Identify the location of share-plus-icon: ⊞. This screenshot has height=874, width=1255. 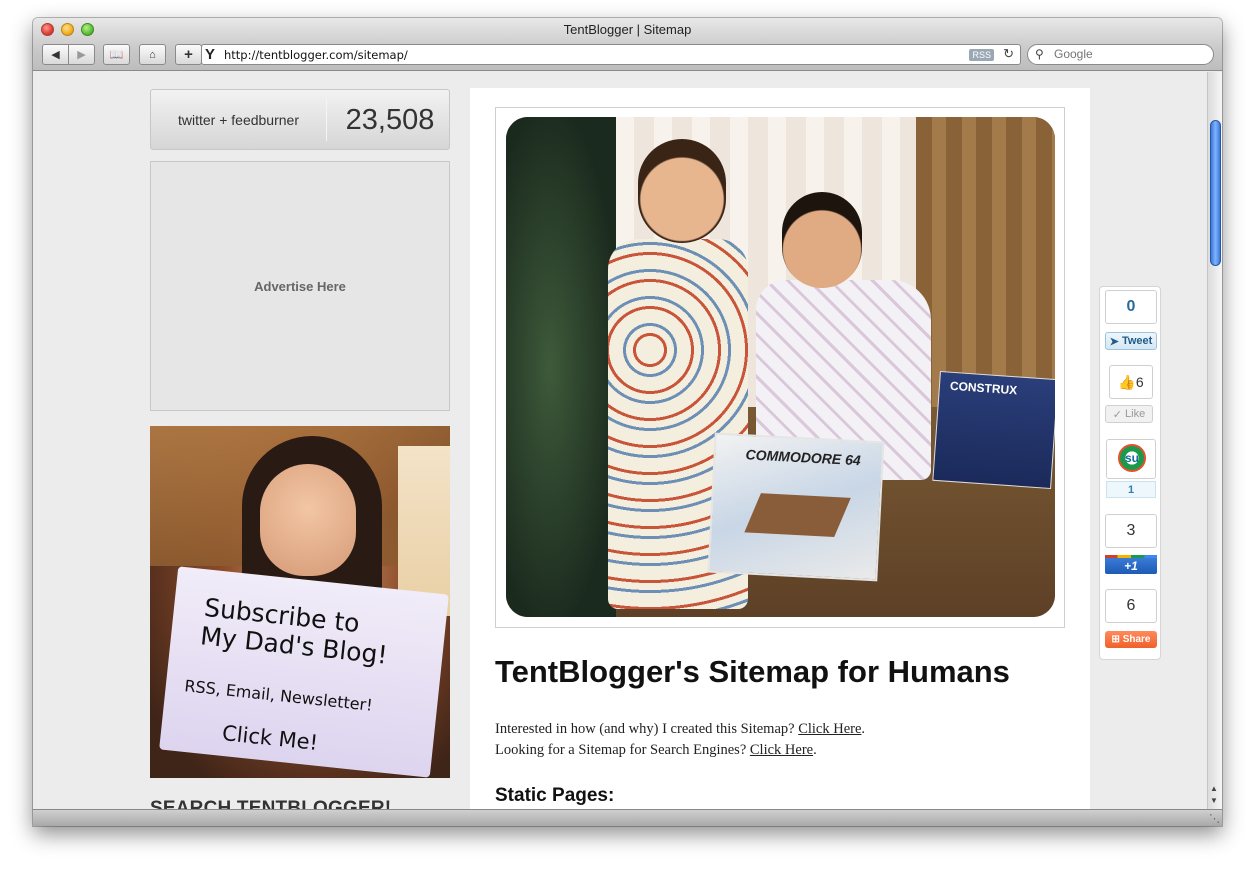
(1117, 639).